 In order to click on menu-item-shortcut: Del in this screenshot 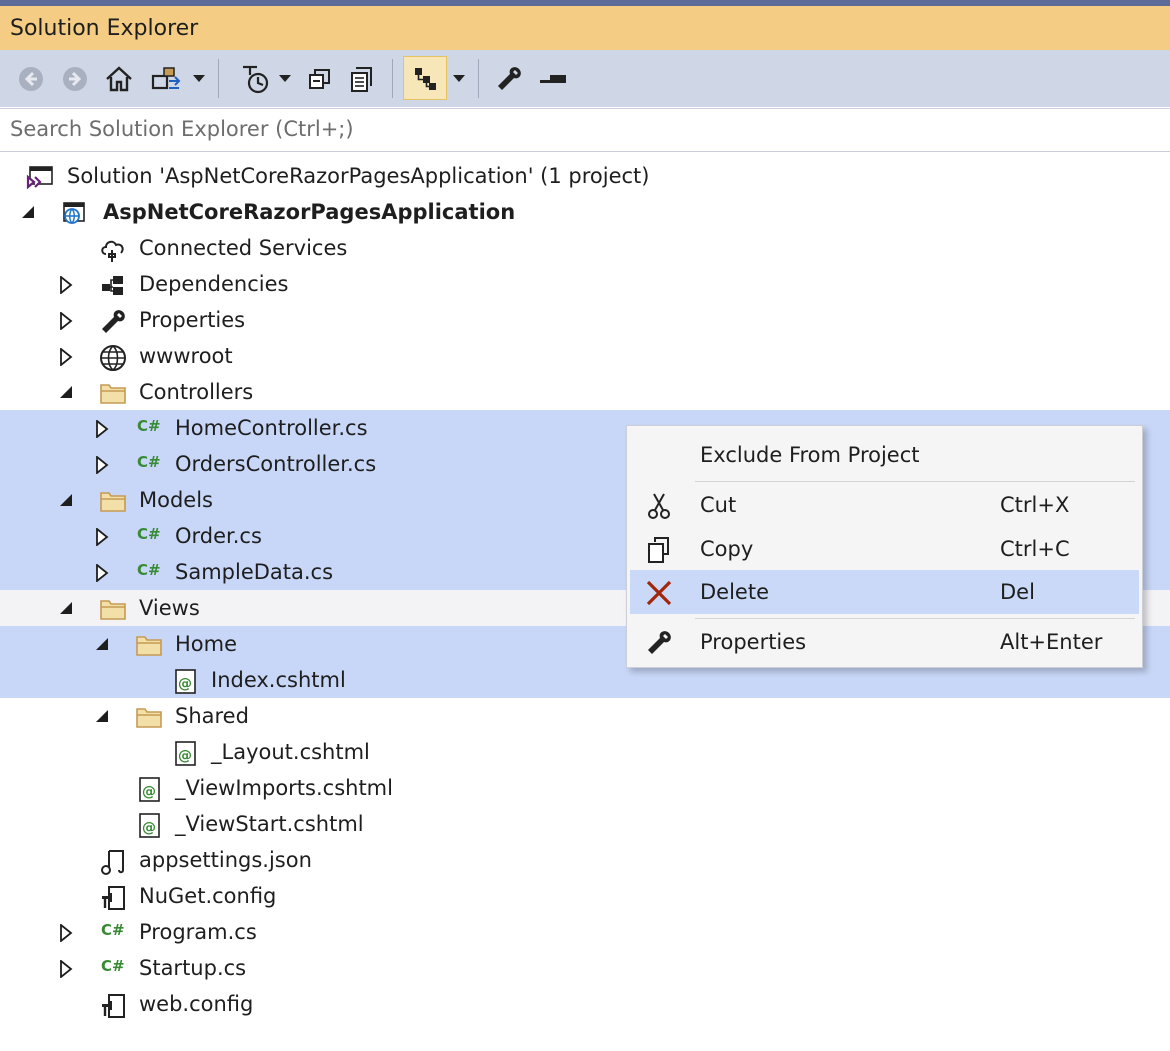, I will do `click(1017, 592)`.